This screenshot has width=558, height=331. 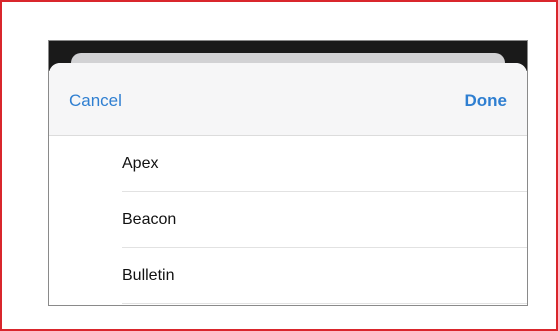 I want to click on list-item-bulletin: Bulletin, so click(x=288, y=276).